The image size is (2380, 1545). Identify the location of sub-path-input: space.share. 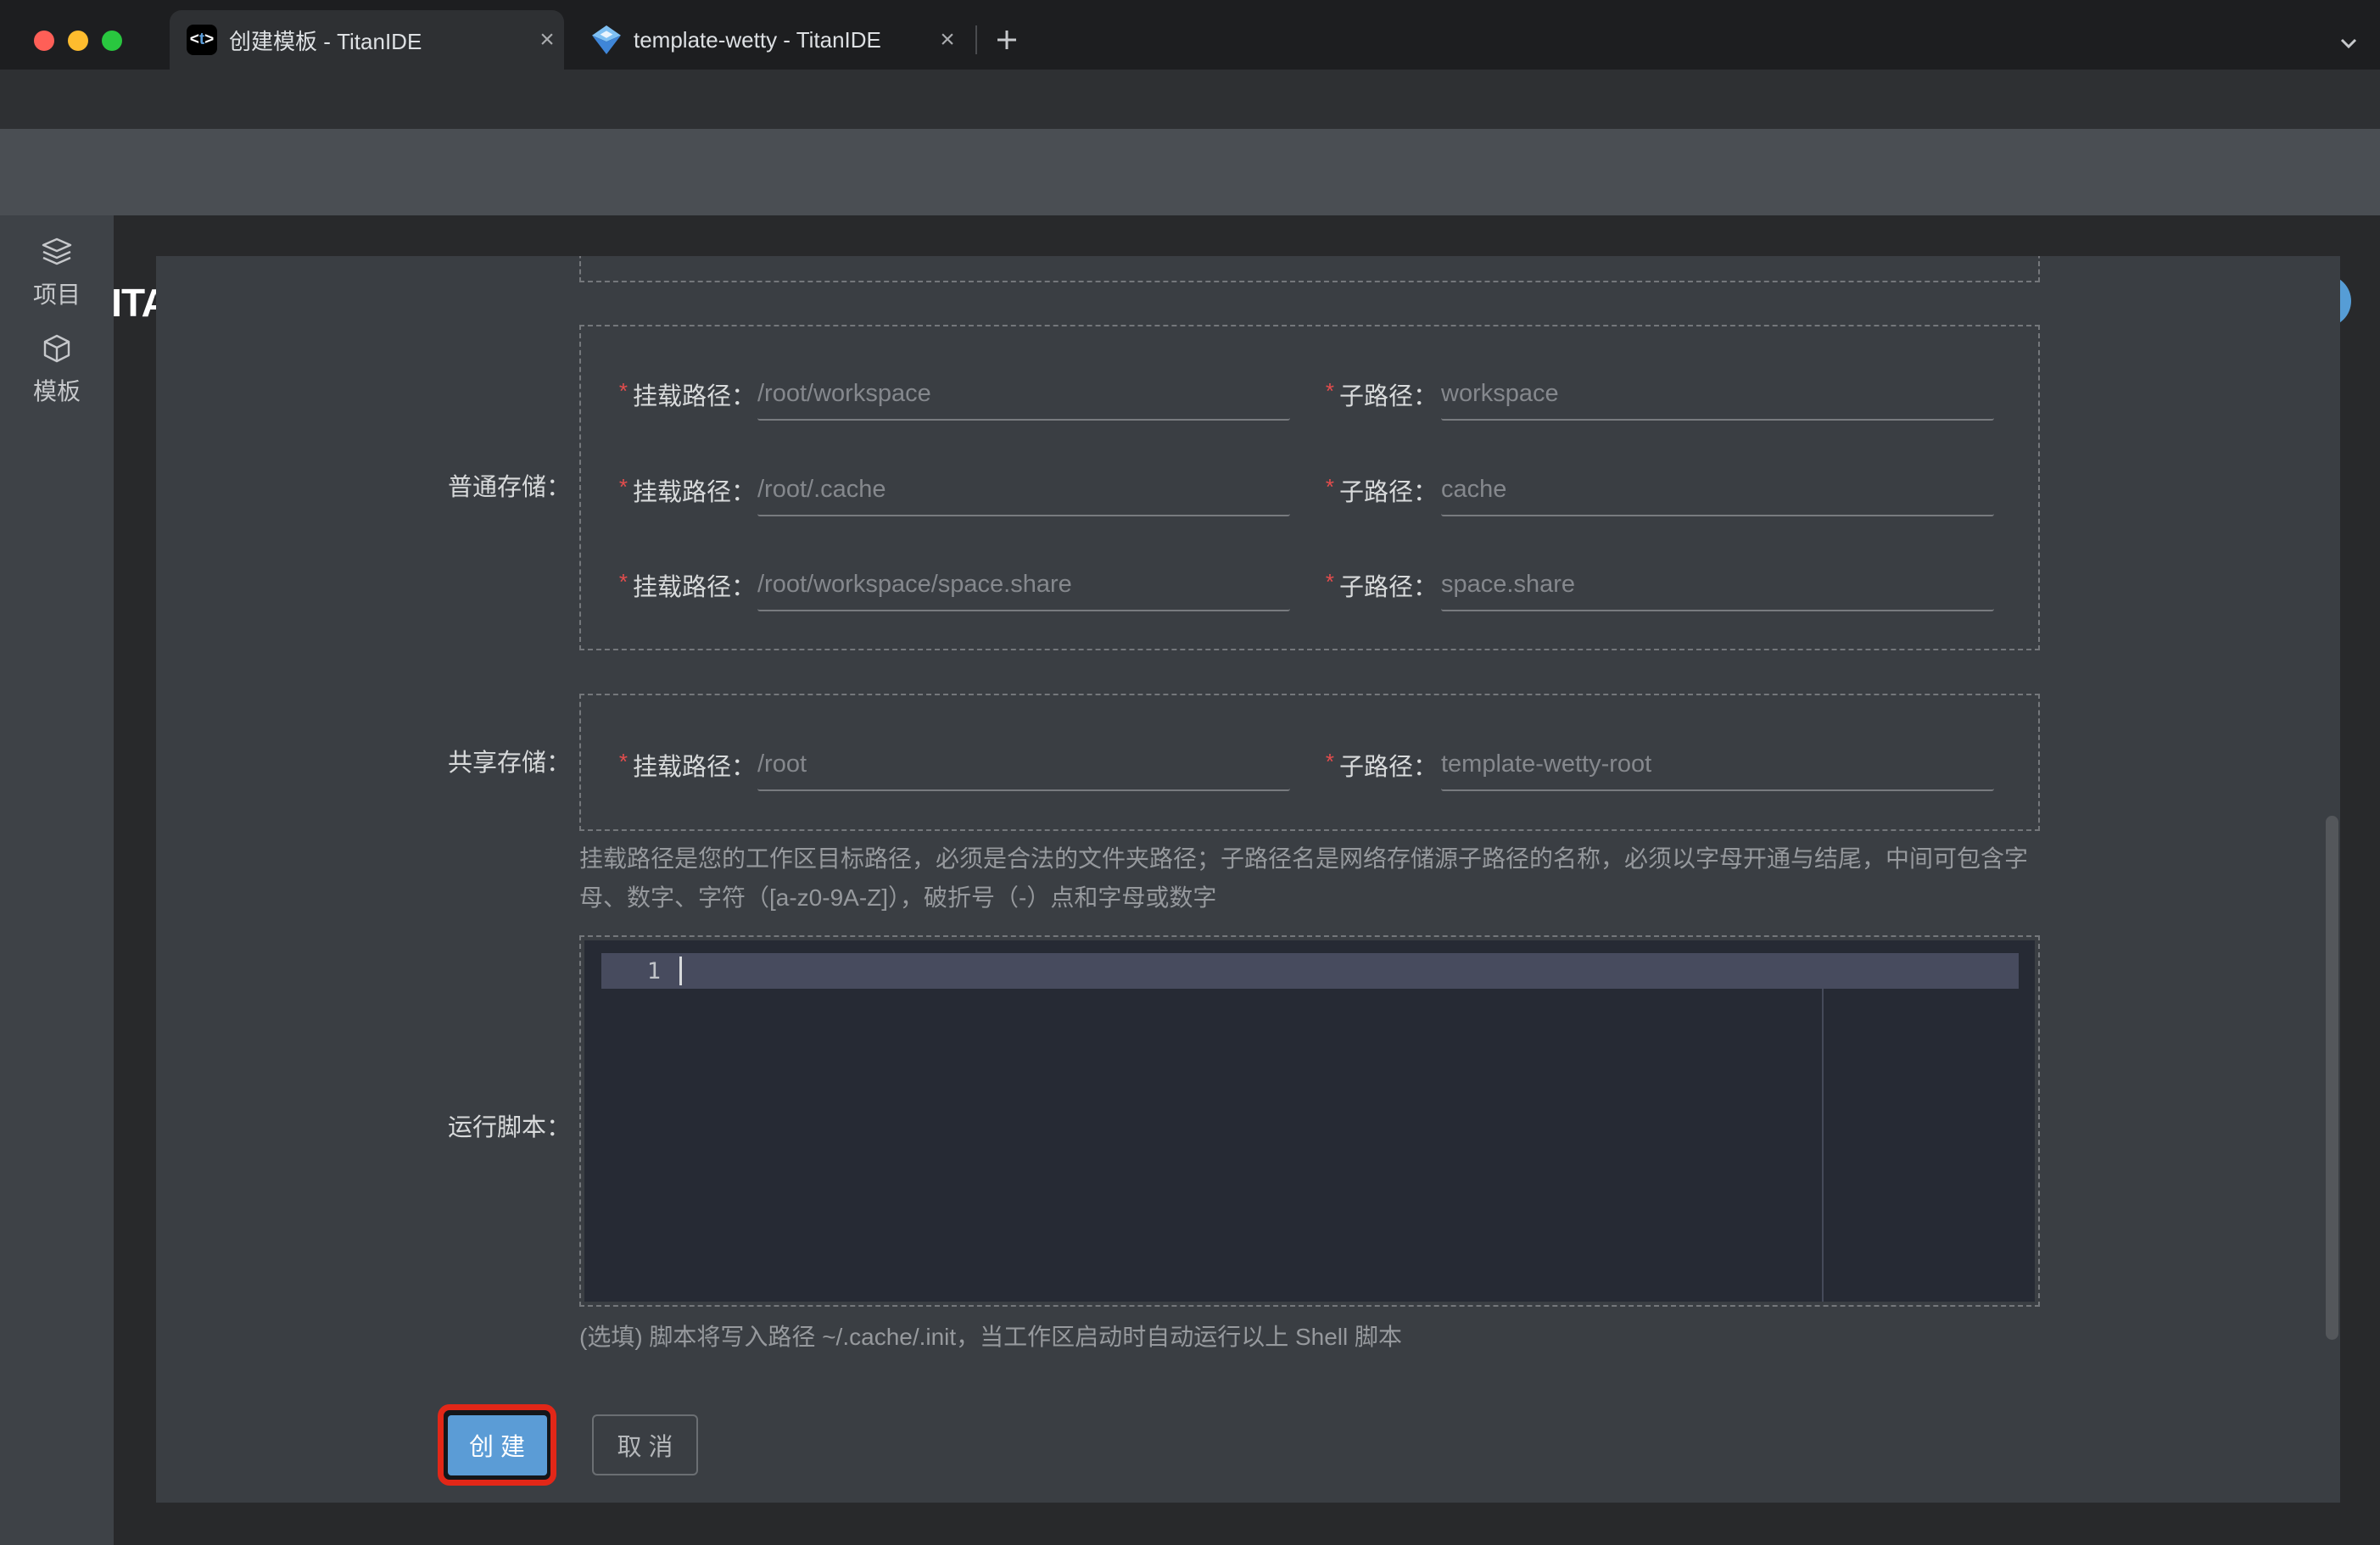
(1717, 585).